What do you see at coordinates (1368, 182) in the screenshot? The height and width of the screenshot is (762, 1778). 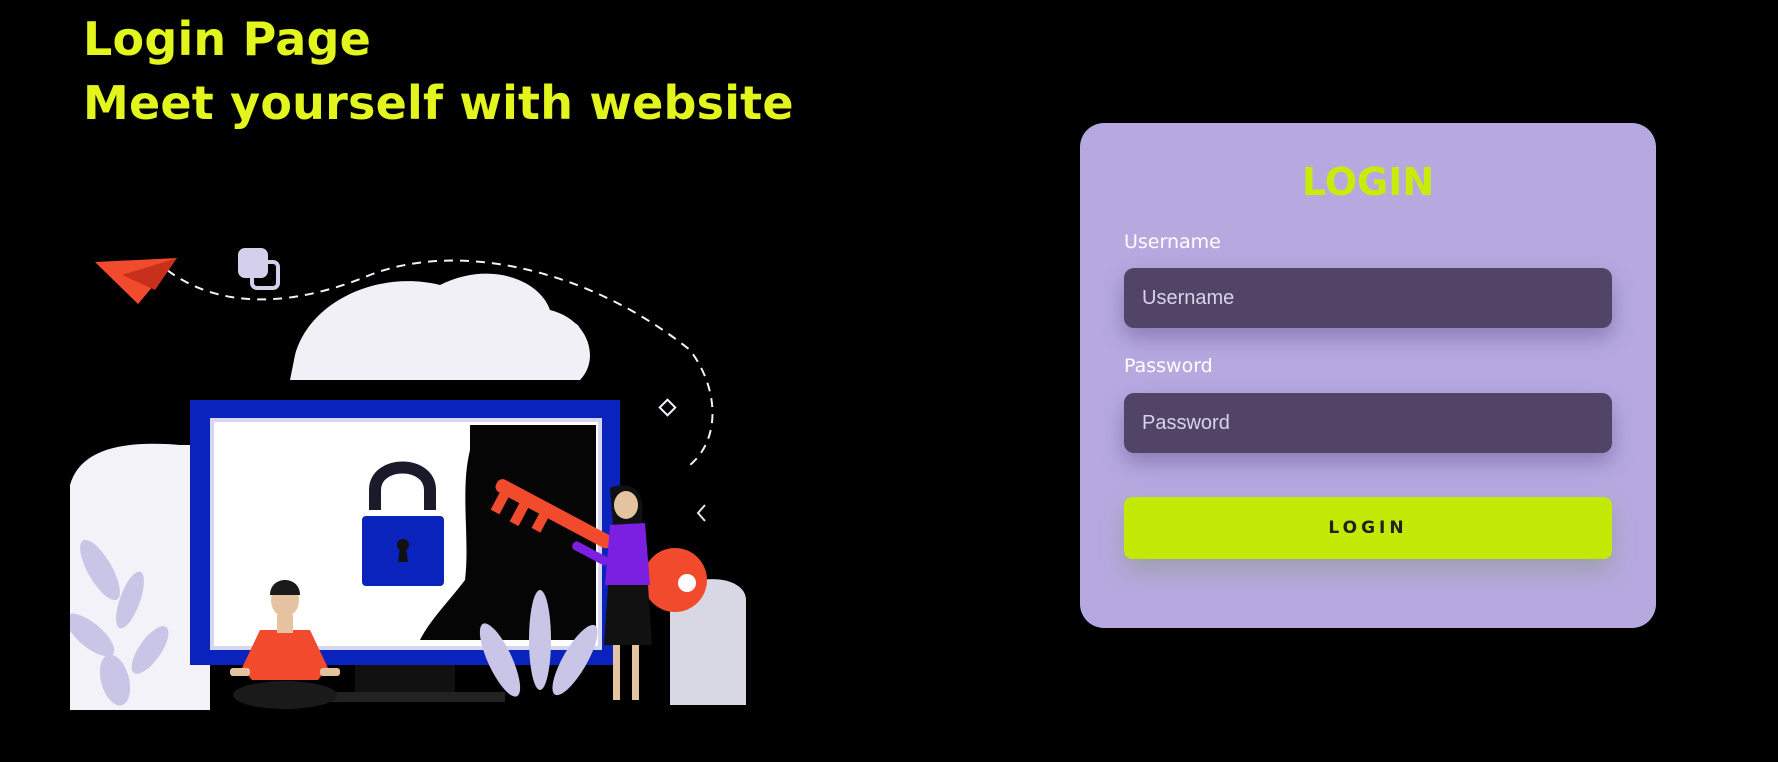 I see `login-title: LOGIN` at bounding box center [1368, 182].